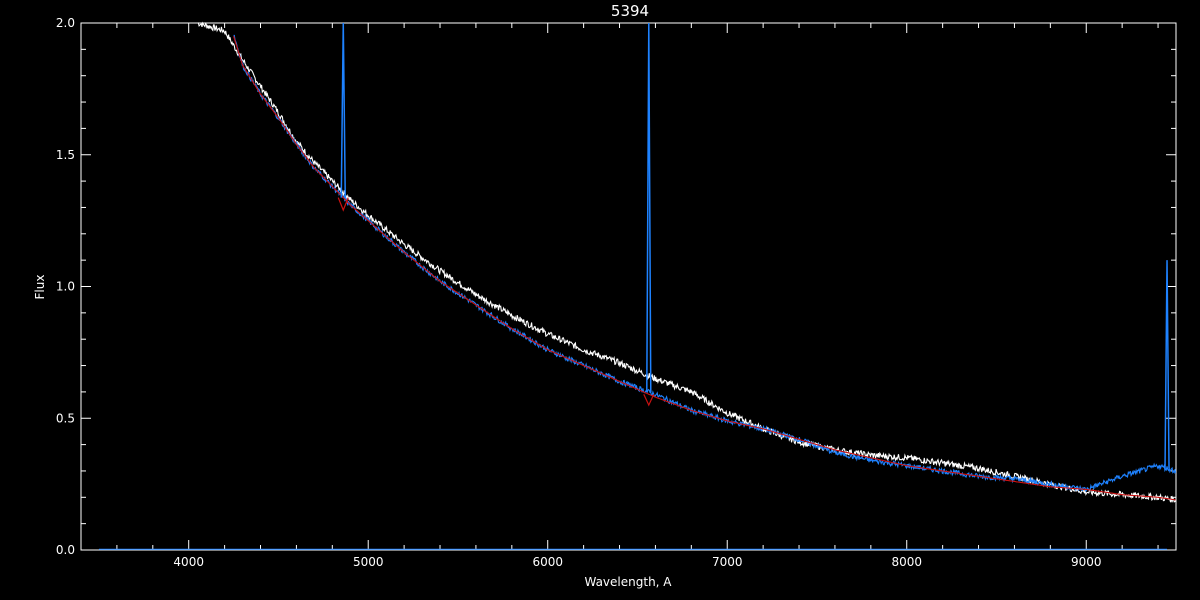 The width and height of the screenshot is (1200, 600). Describe the element at coordinates (65, 155) in the screenshot. I see `y-tick-label: 1.5` at that location.